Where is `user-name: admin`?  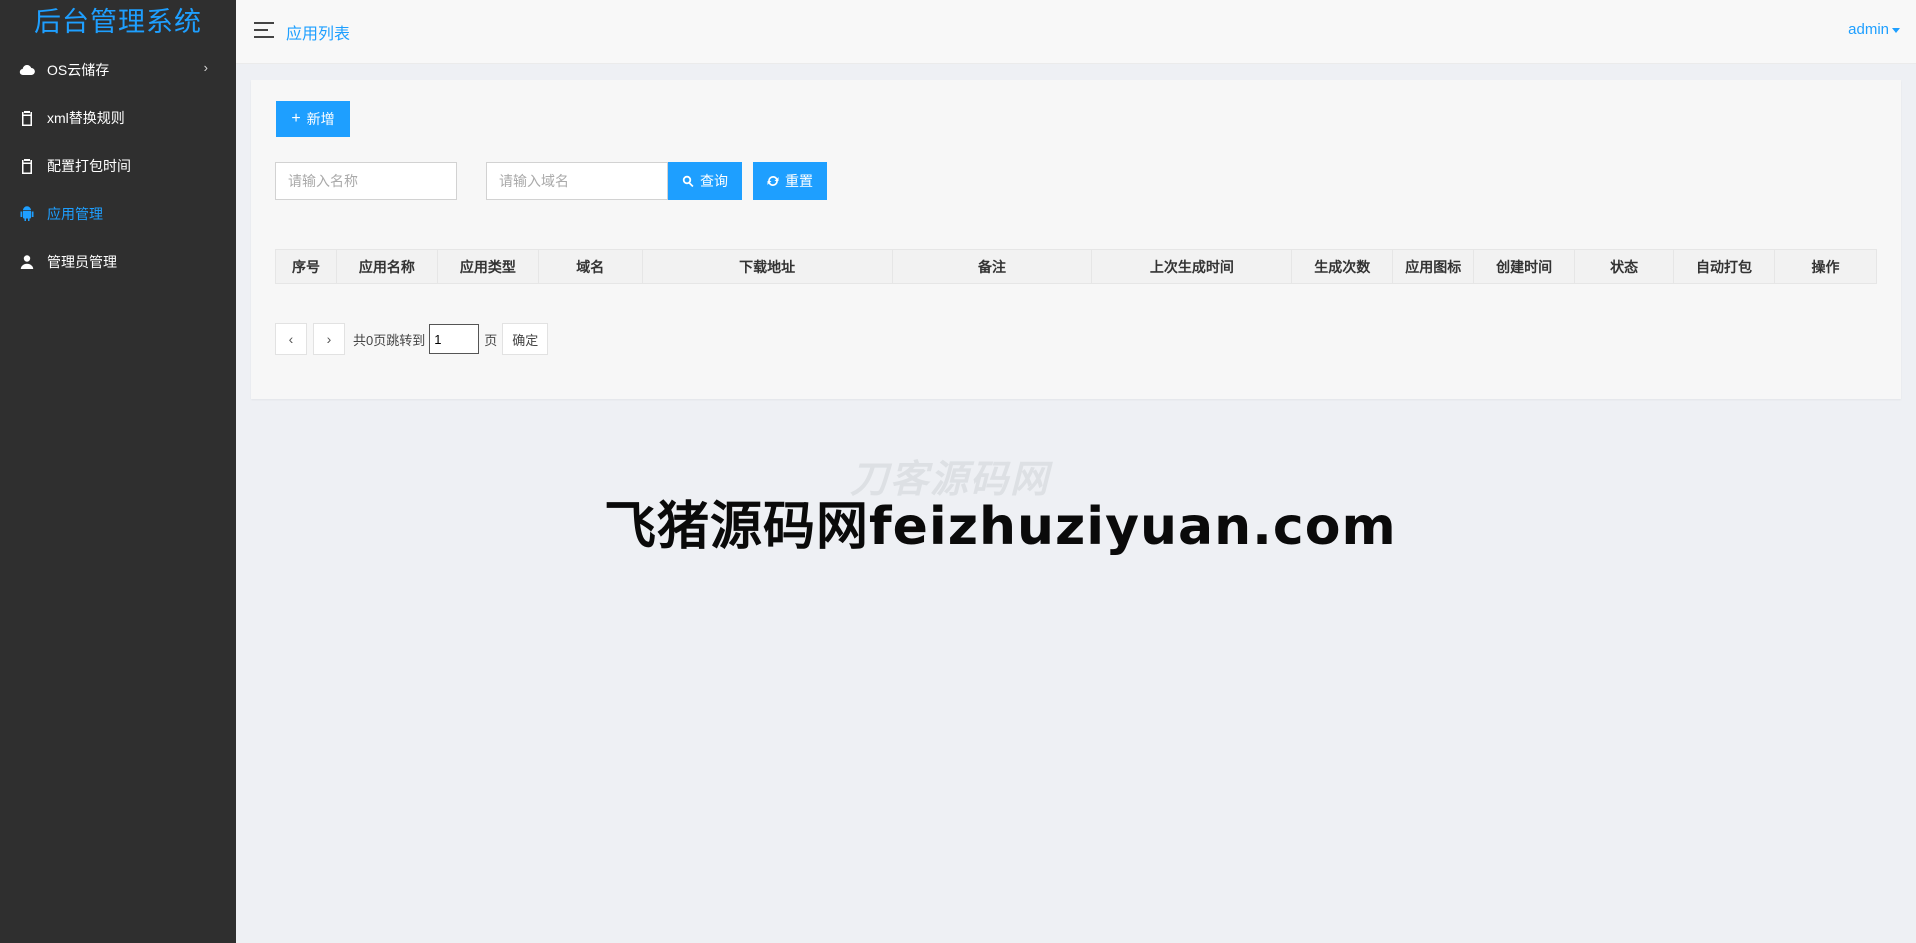
user-name: admin is located at coordinates (1868, 29).